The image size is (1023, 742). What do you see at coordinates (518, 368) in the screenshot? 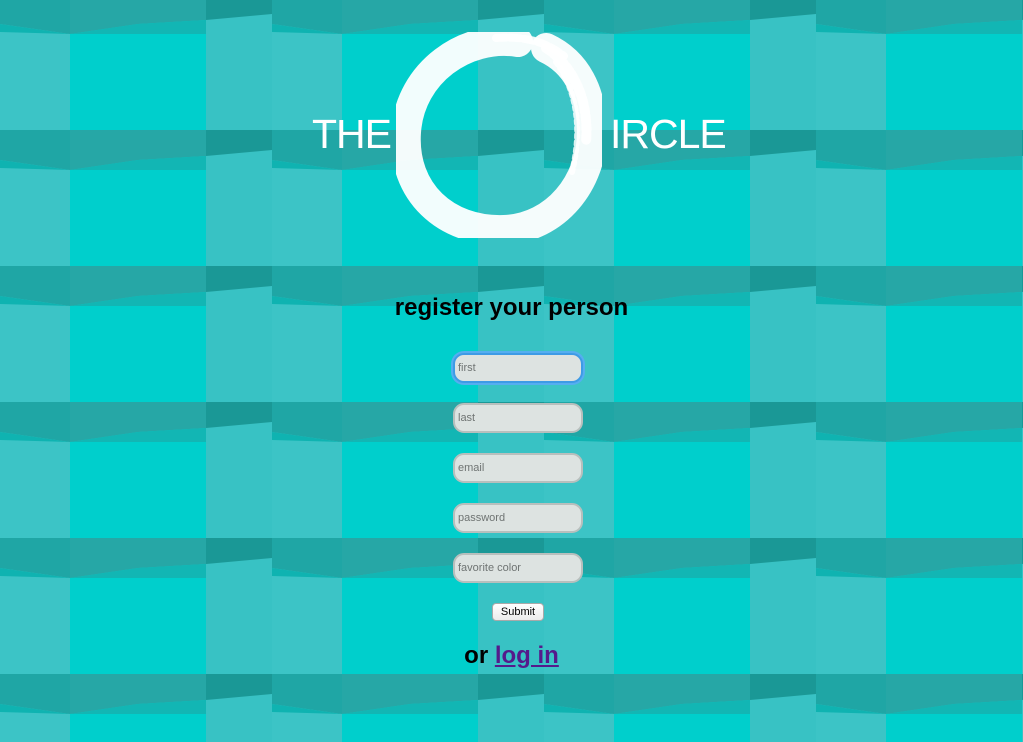
I see `first-name-input` at bounding box center [518, 368].